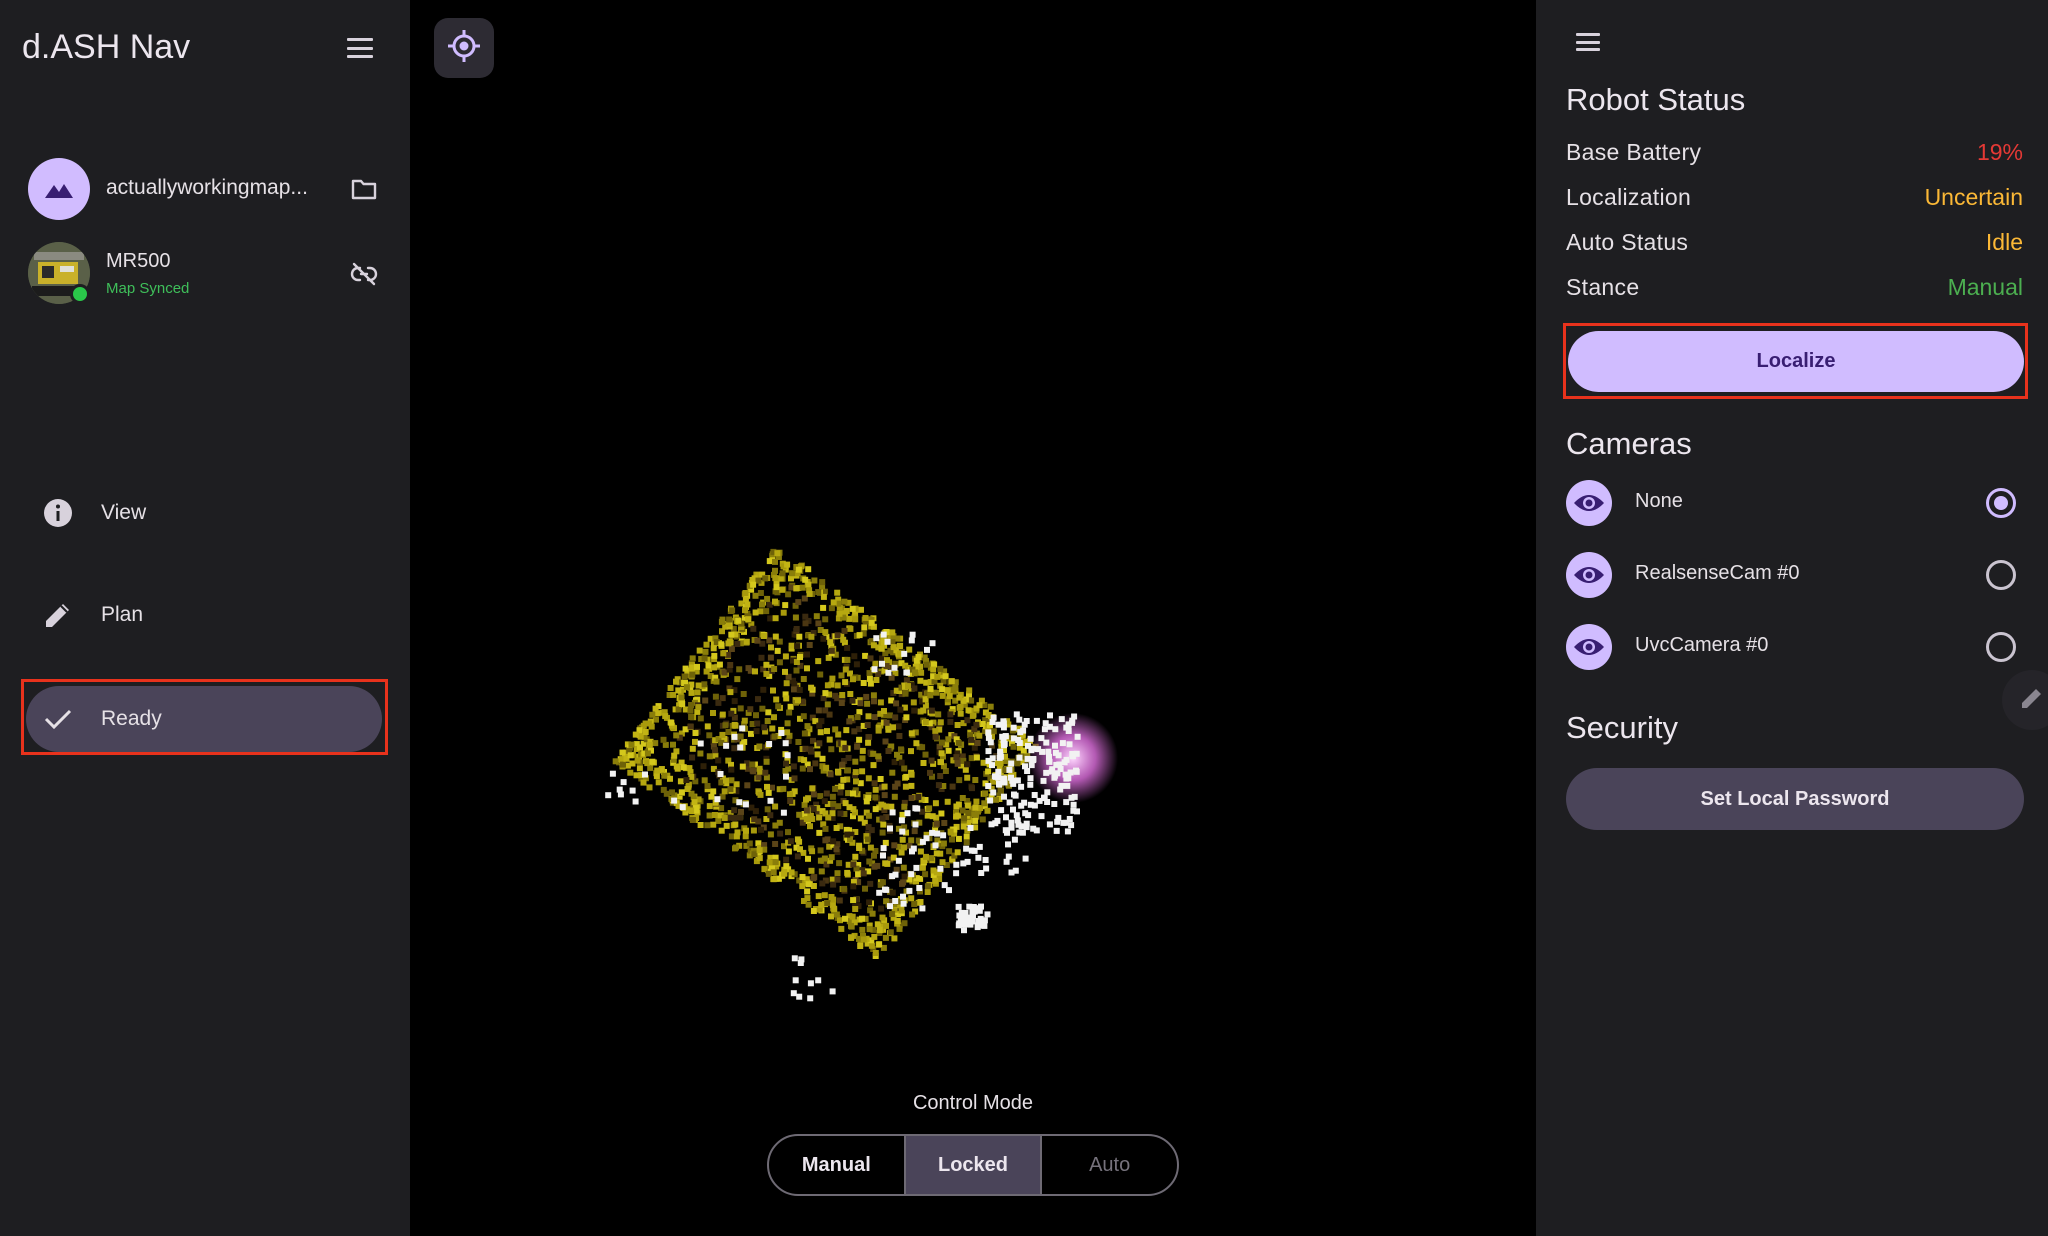 This screenshot has height=1236, width=2048. I want to click on control-mode-toggle: Manual Locked Auto, so click(973, 1165).